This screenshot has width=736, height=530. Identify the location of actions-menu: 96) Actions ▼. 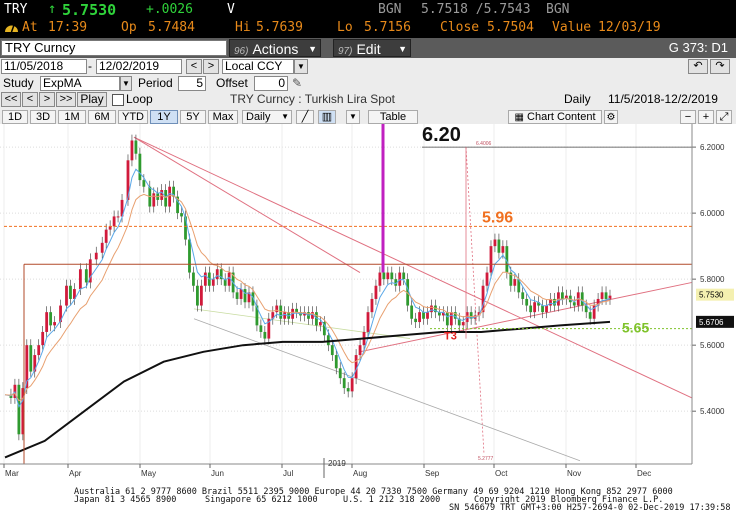
(275, 48).